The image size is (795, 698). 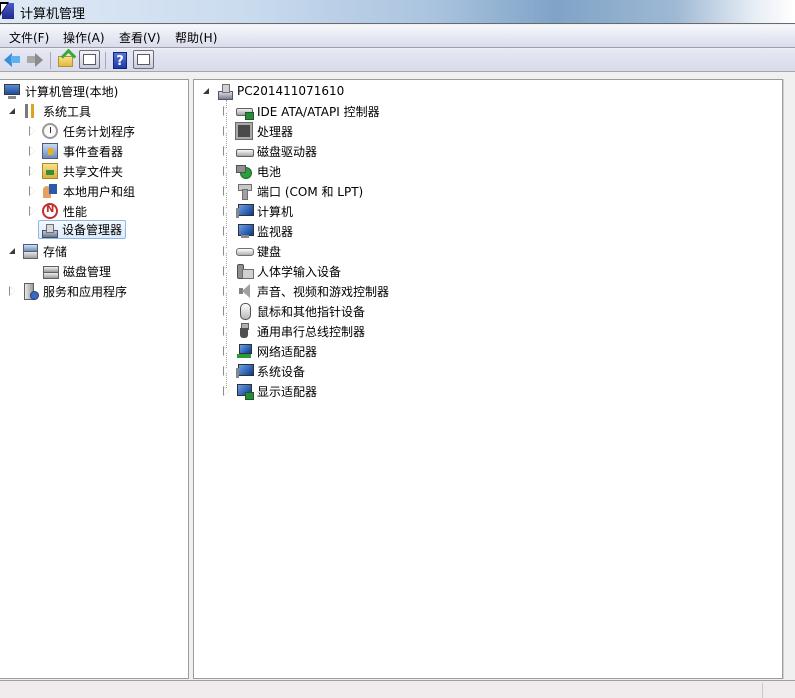 What do you see at coordinates (269, 391) in the screenshot?
I see `device-category-item: 显示适配器` at bounding box center [269, 391].